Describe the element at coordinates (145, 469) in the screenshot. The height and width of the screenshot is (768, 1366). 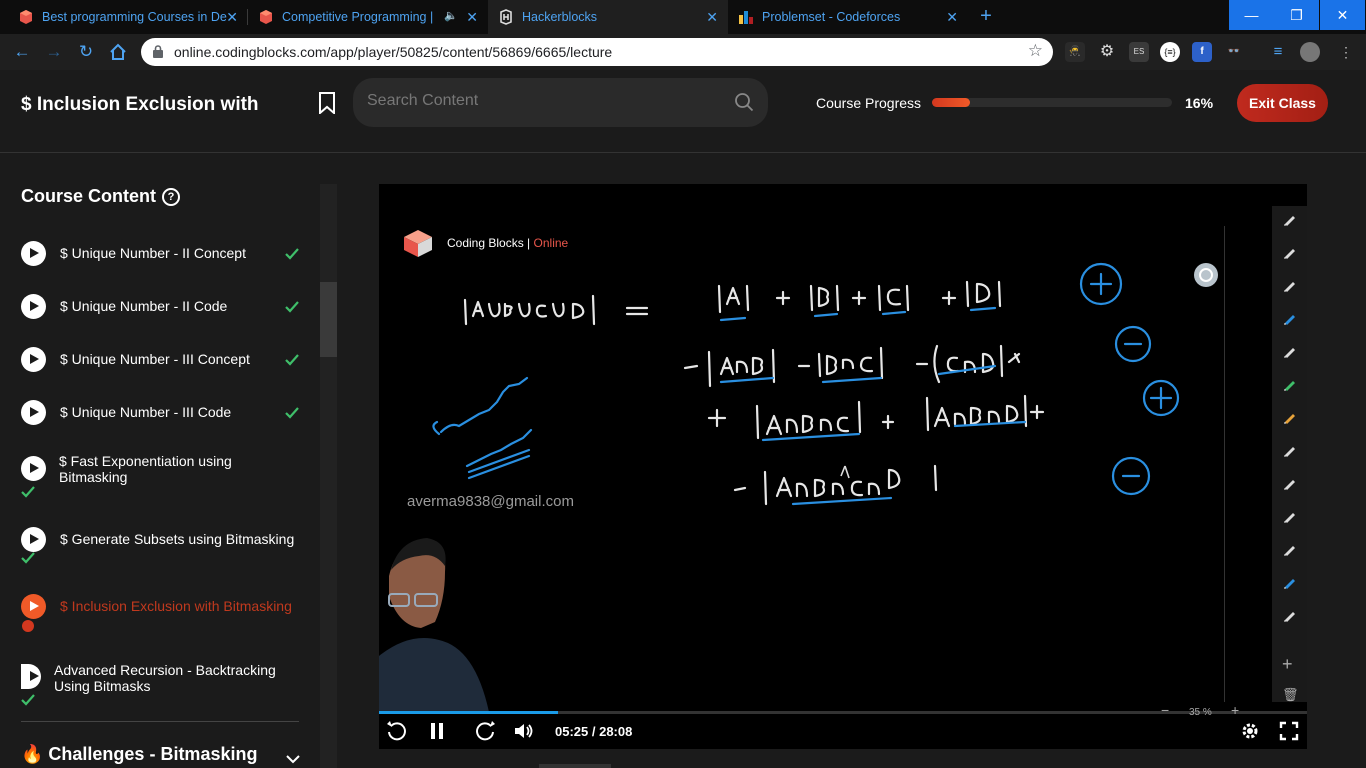
I see `lecture-label: $ Fast Exponentiation using Bitmasking` at that location.